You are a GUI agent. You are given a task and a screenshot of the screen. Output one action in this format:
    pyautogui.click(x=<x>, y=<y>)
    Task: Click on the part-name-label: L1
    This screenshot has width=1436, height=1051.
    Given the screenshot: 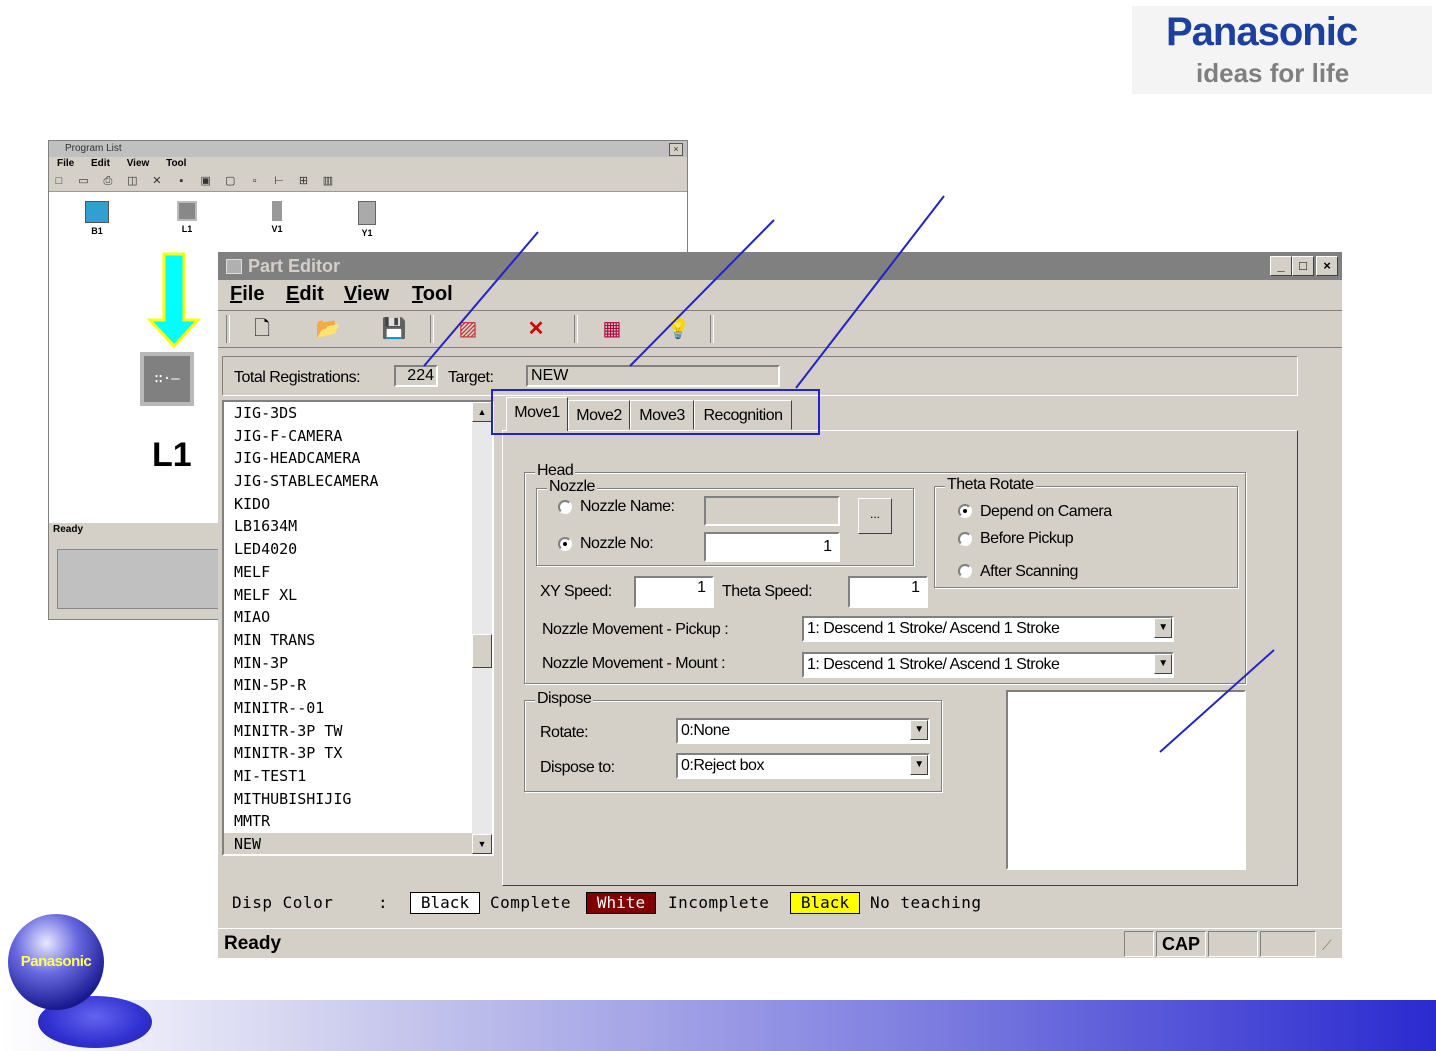 What is the action you would take?
    pyautogui.click(x=172, y=455)
    